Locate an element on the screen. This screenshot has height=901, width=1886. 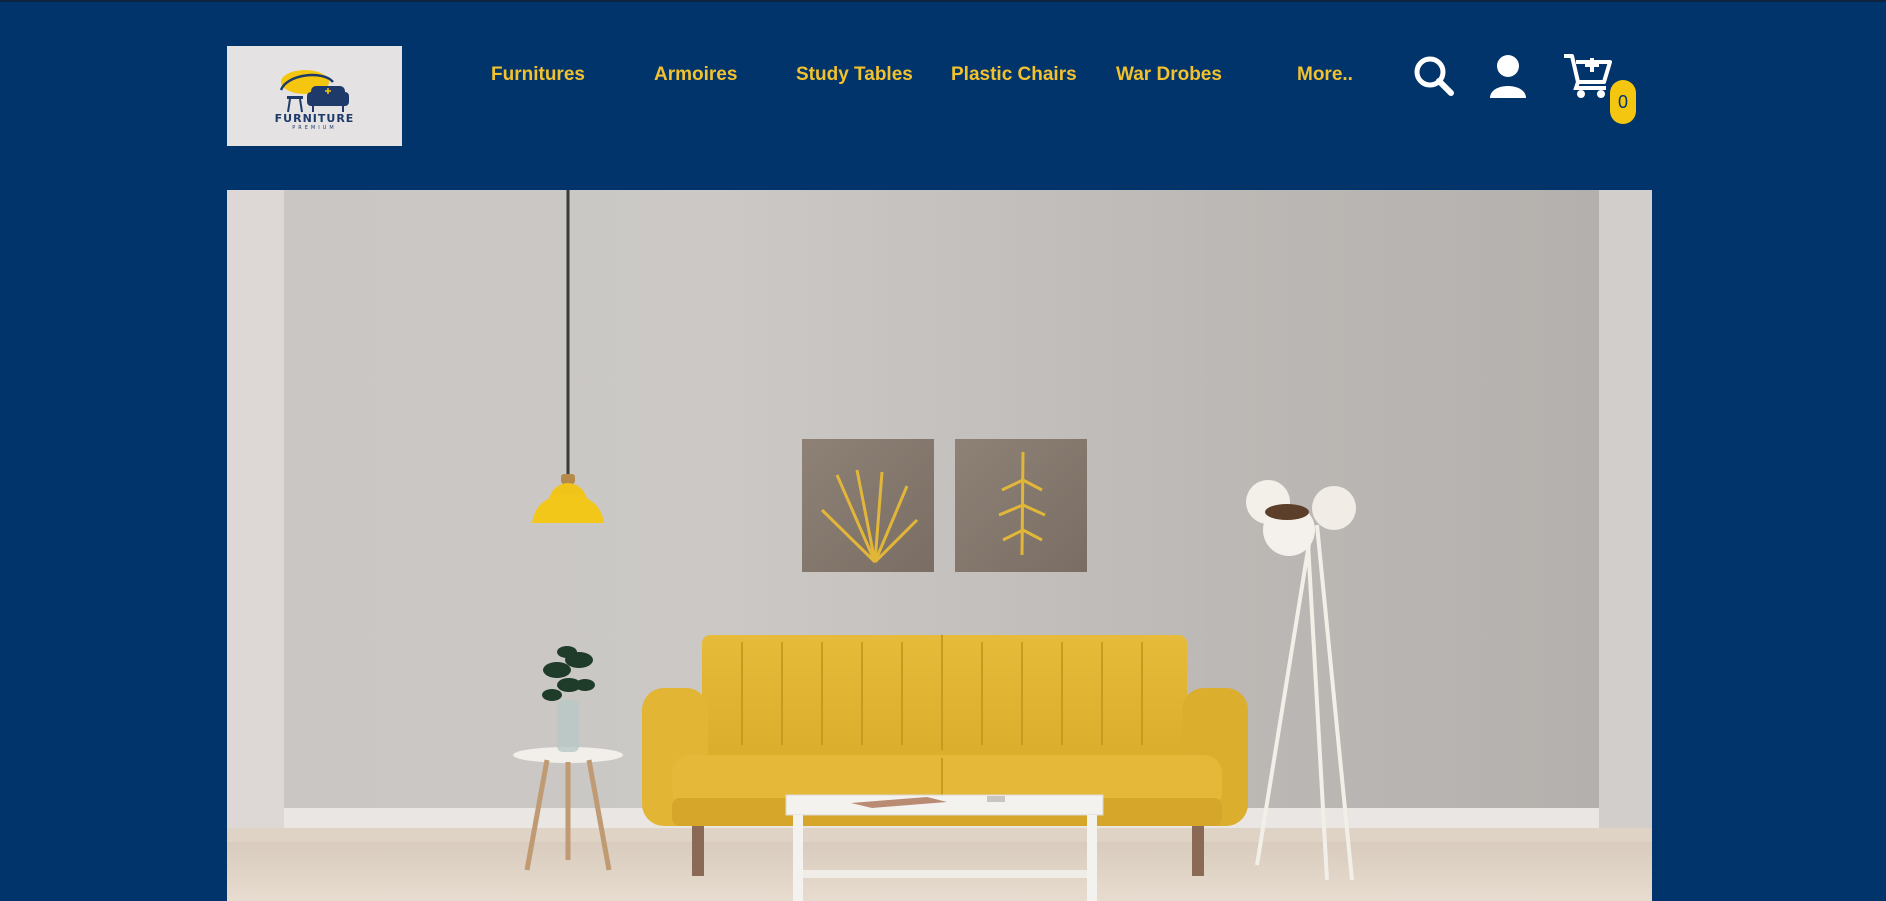
nav-armoires: Armoires is located at coordinates (695, 75).